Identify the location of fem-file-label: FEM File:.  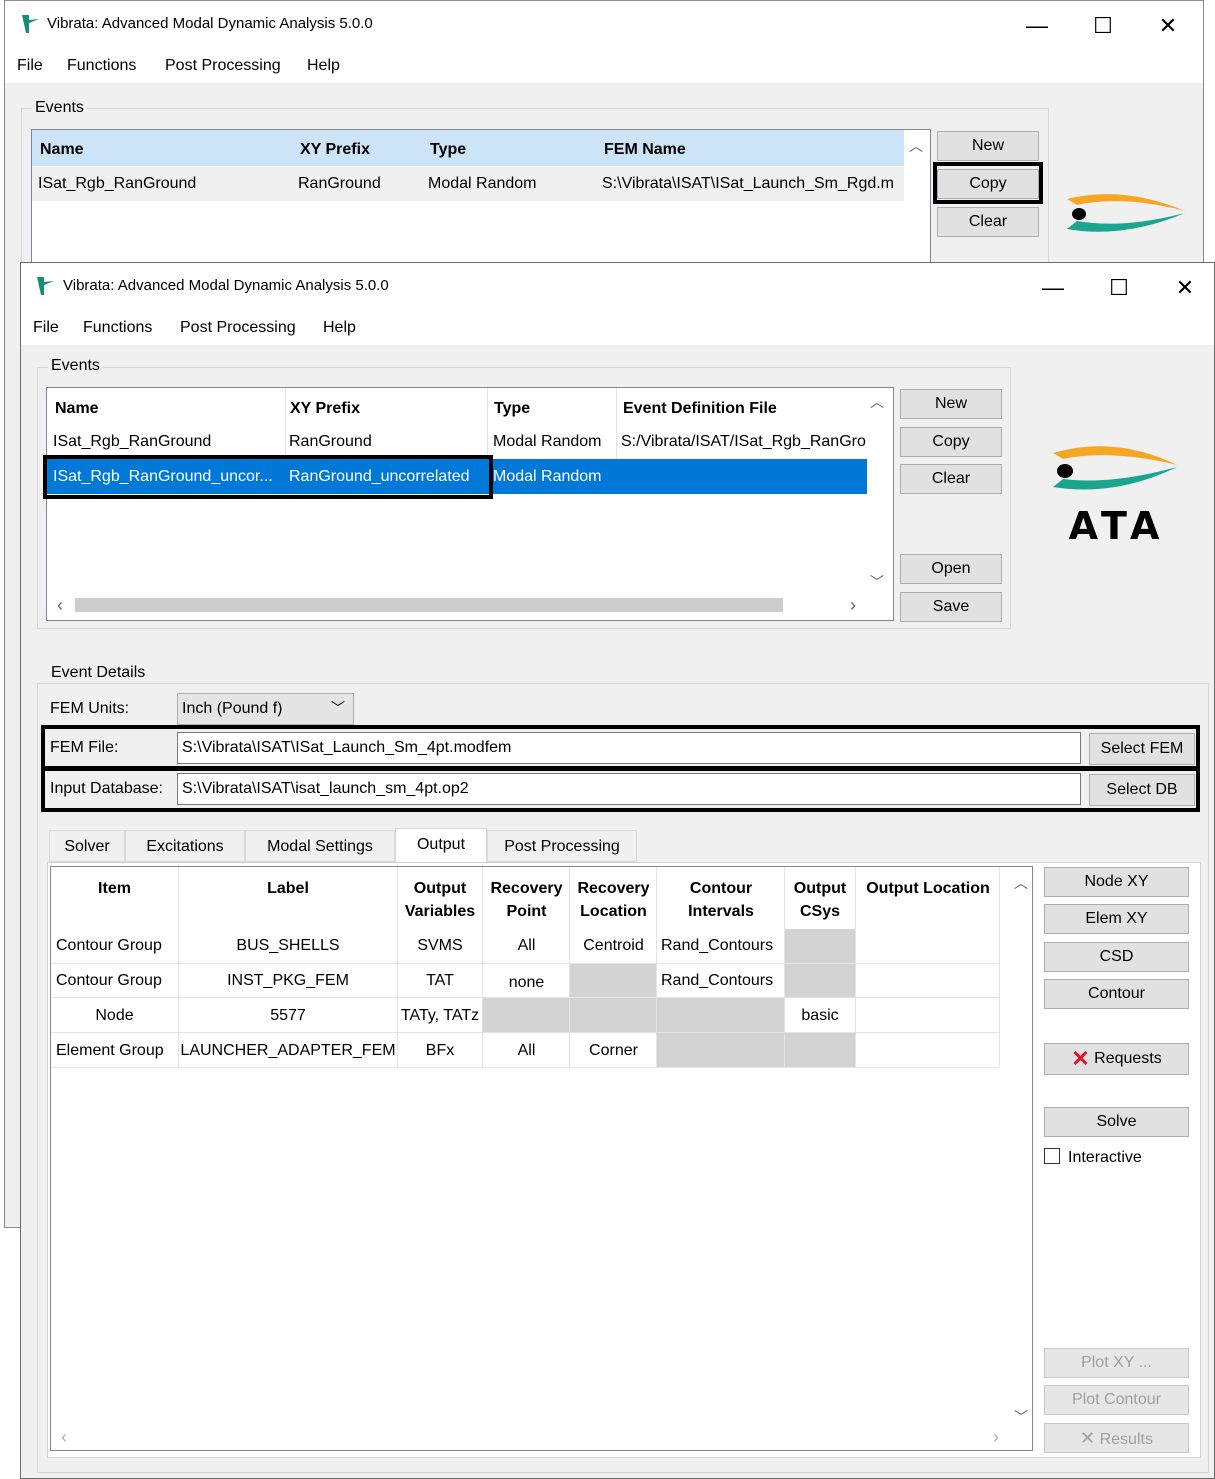
(84, 747).